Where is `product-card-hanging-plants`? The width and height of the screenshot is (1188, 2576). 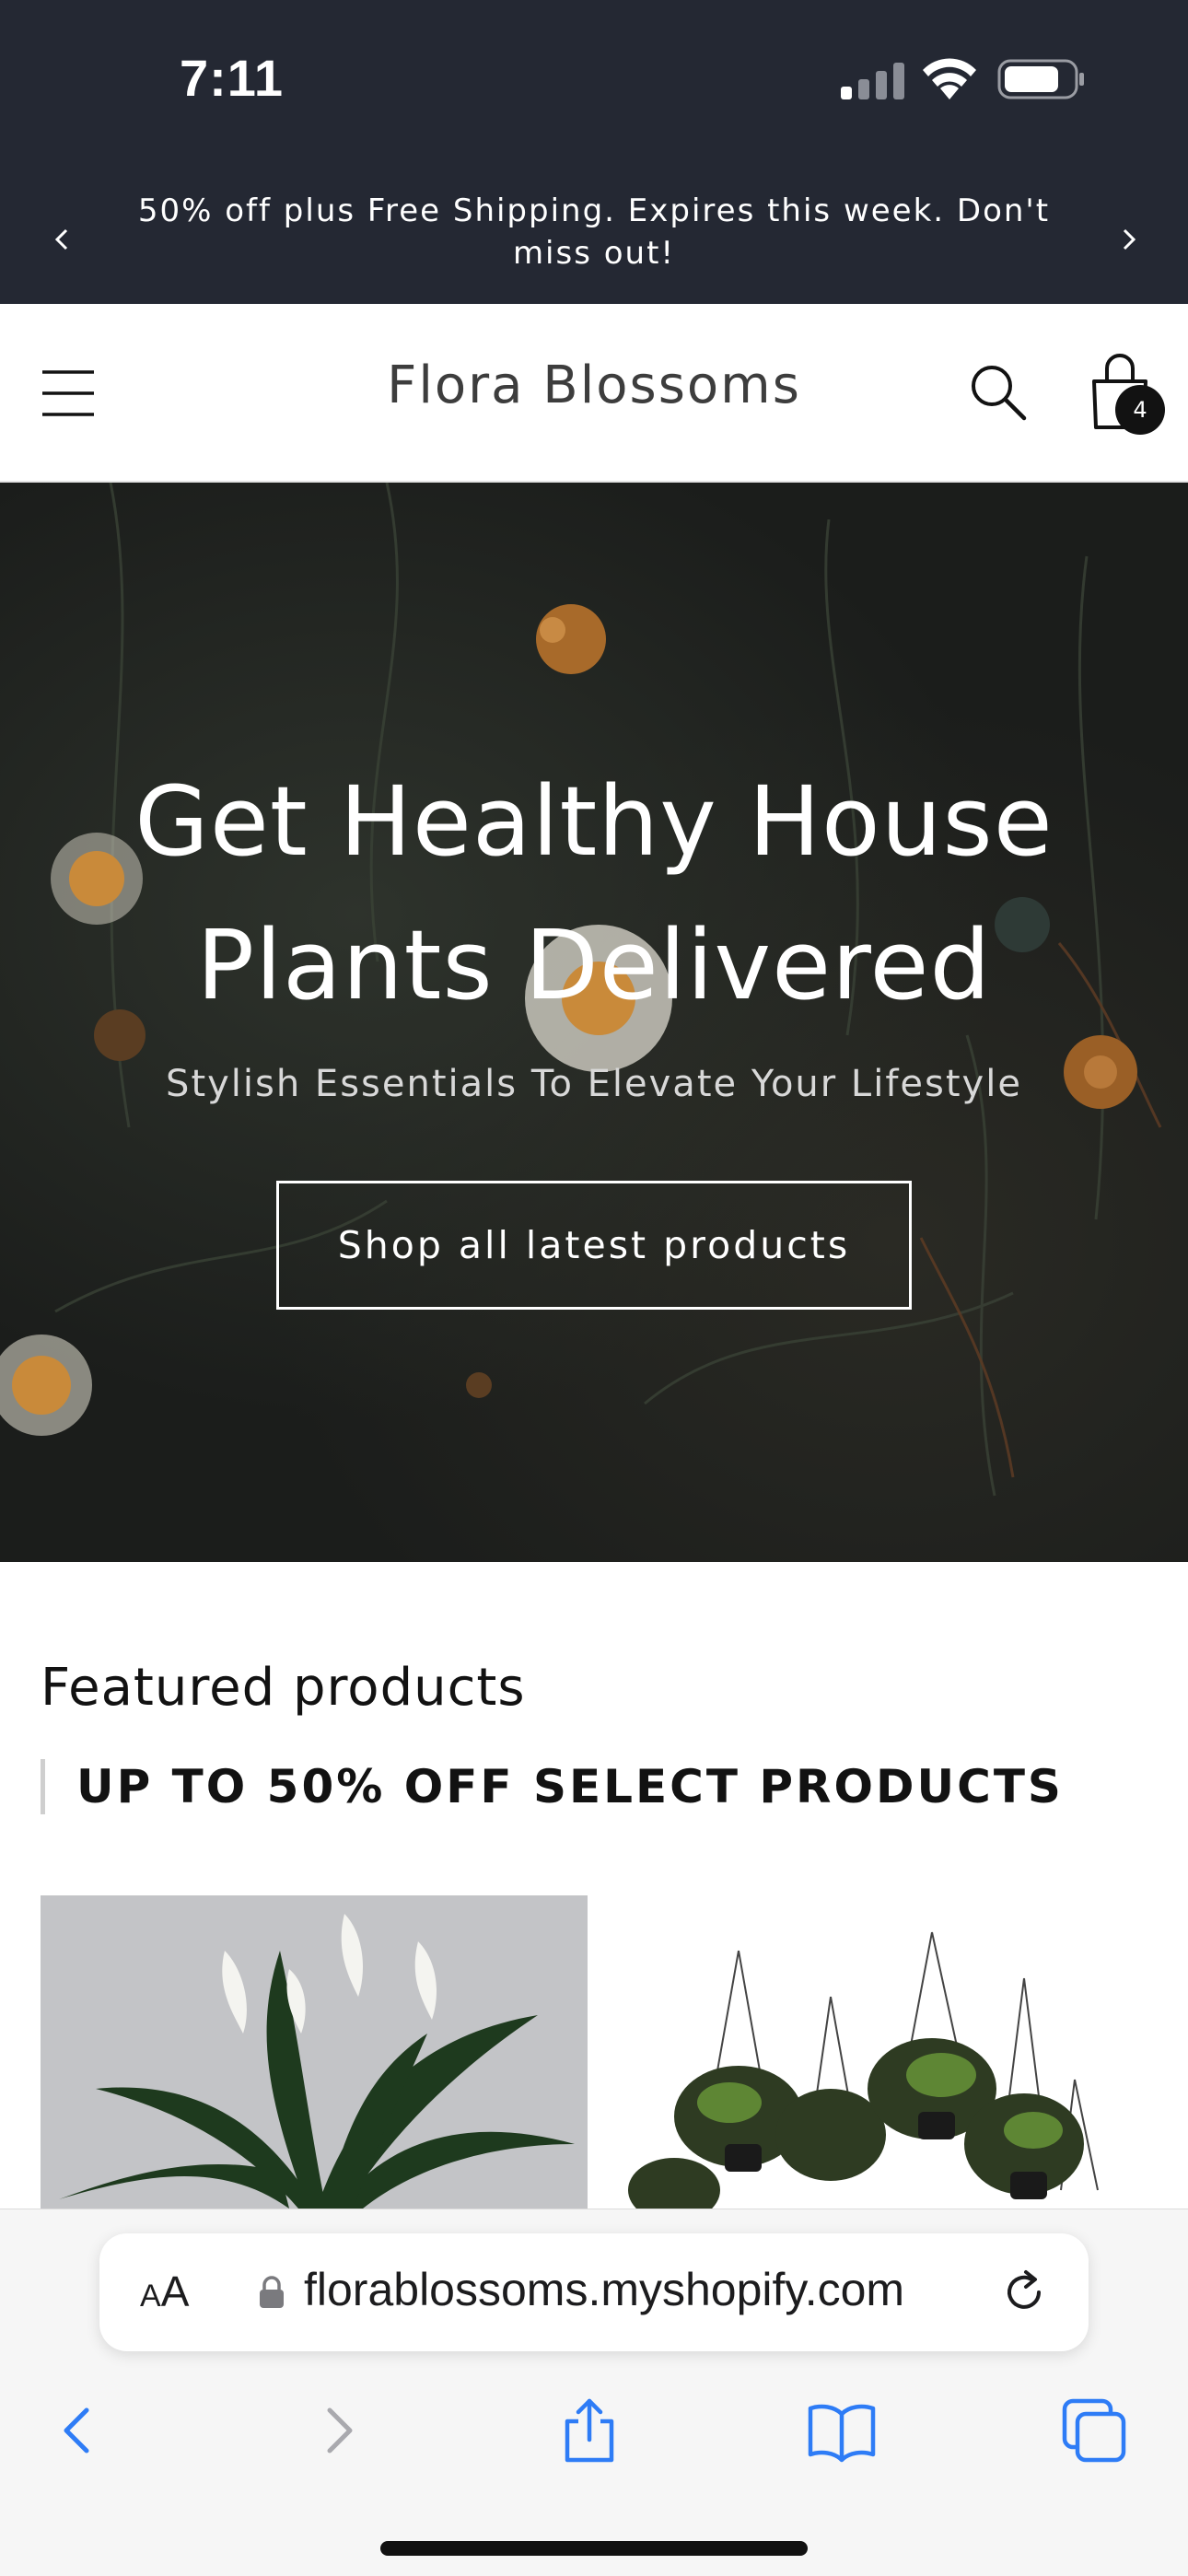
product-card-hanging-plants is located at coordinates (873, 2052).